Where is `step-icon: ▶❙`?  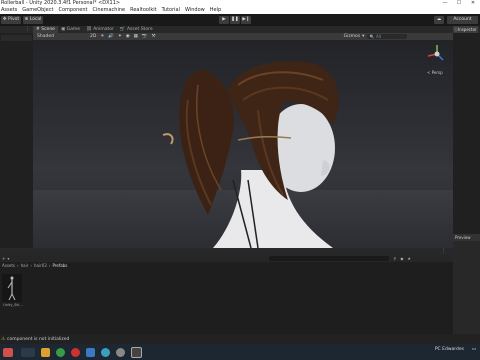 step-icon: ▶❙ is located at coordinates (246, 19).